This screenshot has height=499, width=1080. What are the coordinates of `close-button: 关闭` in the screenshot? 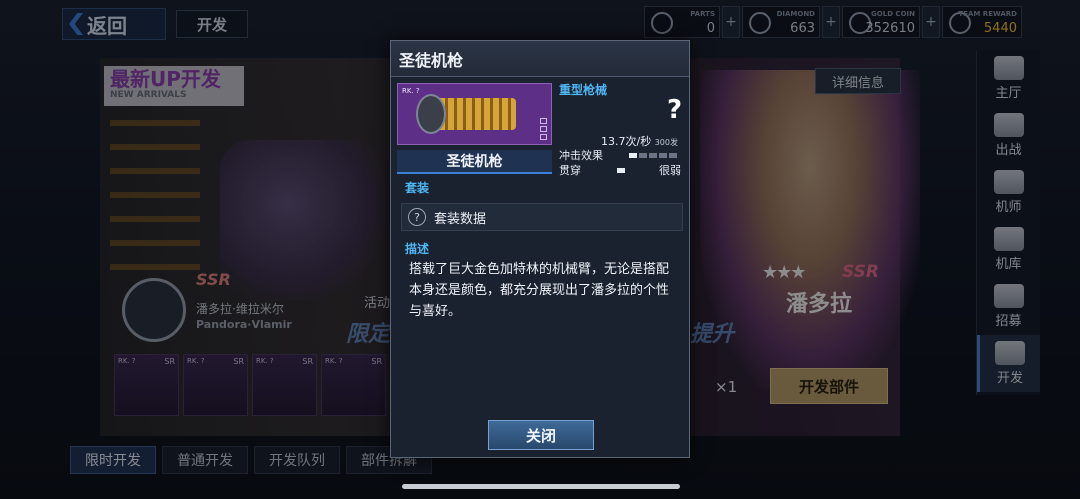 It's located at (541, 435).